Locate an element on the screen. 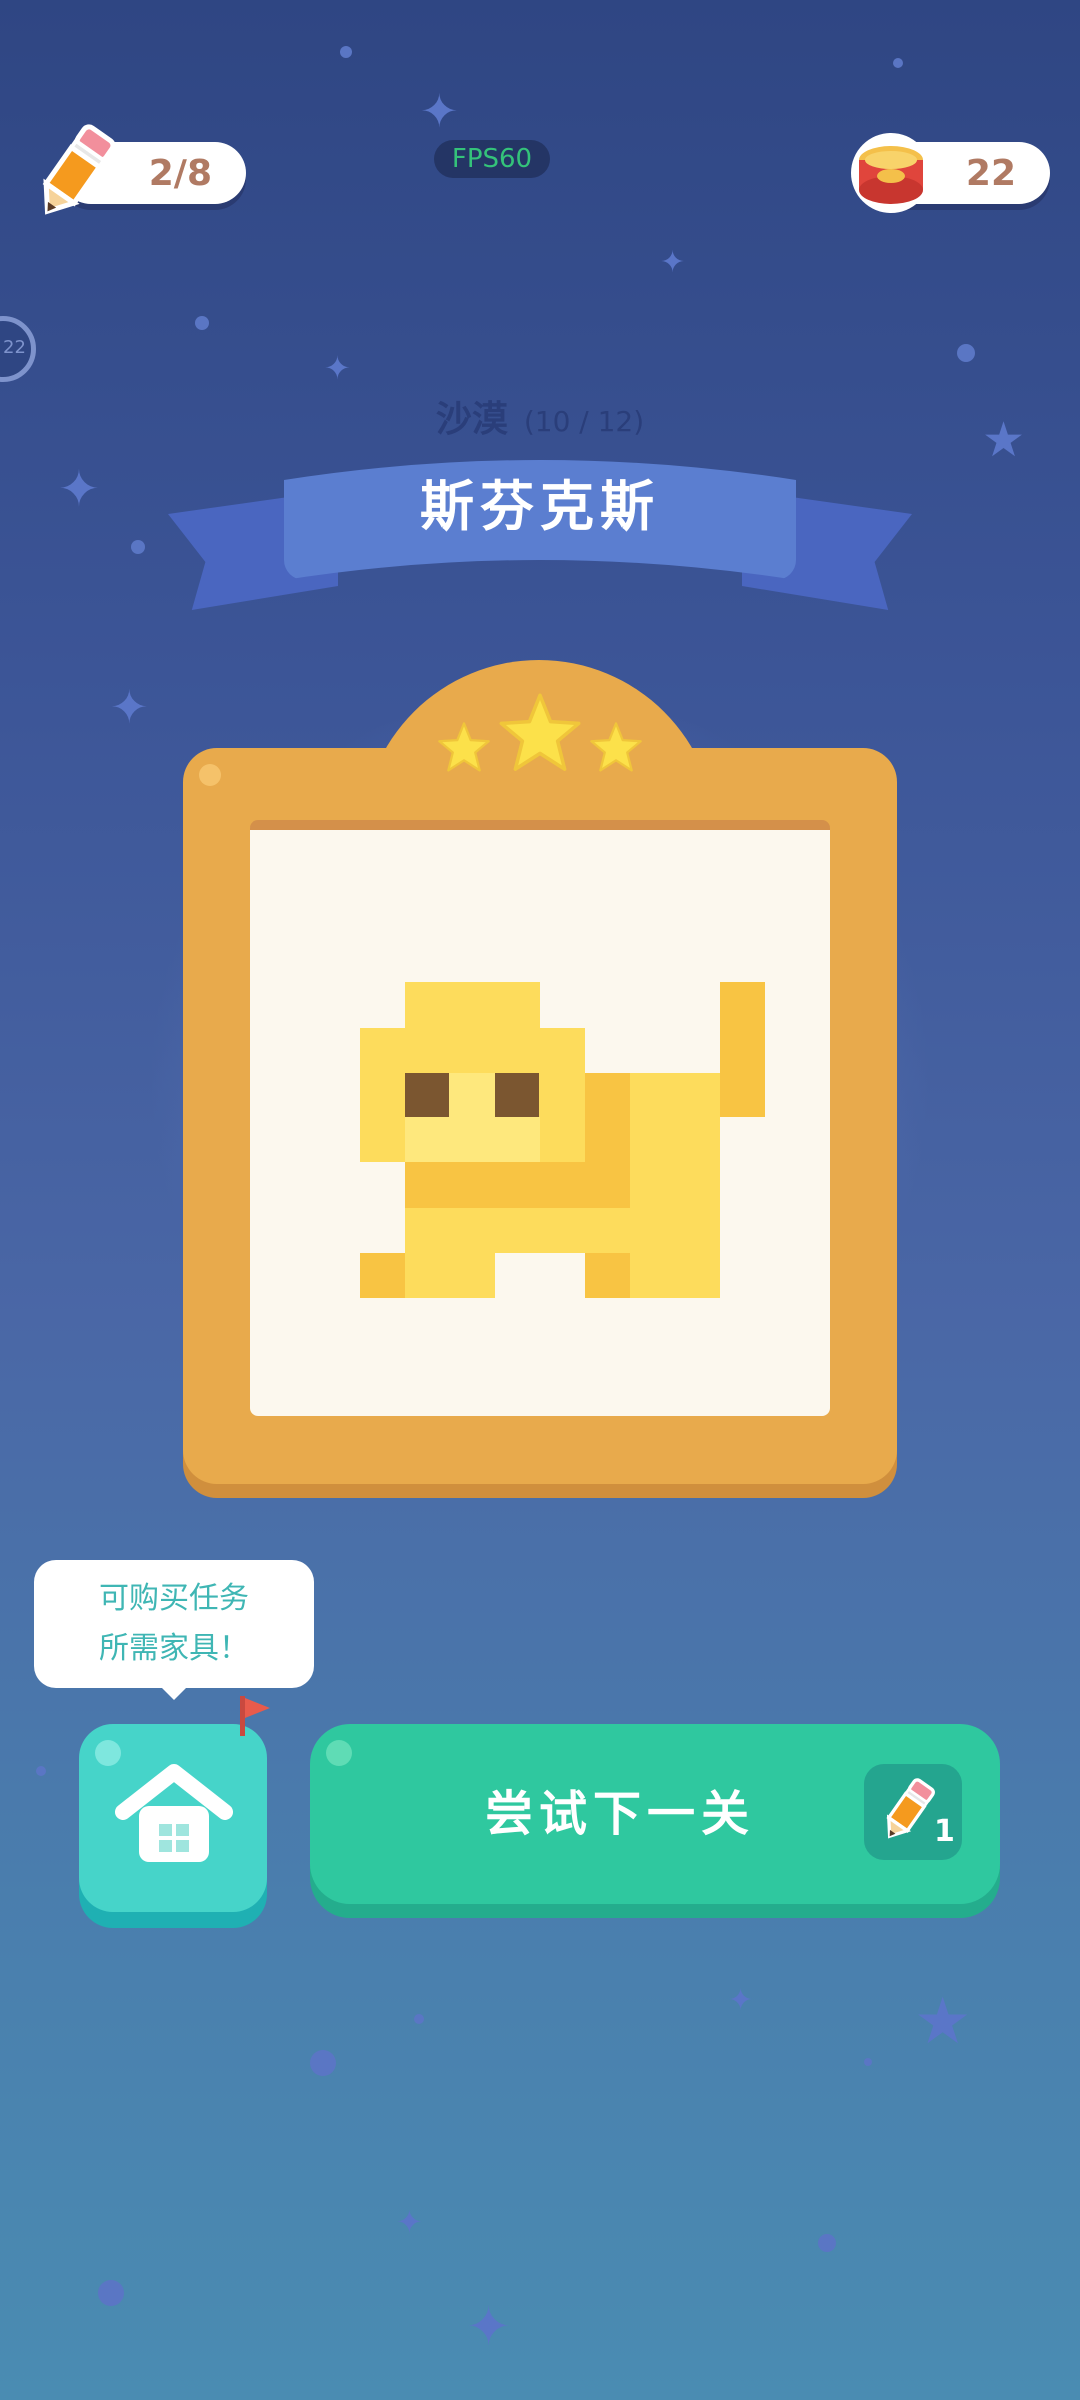 This screenshot has height=2400, width=1080. fps-indicator: FPS60 is located at coordinates (492, 159).